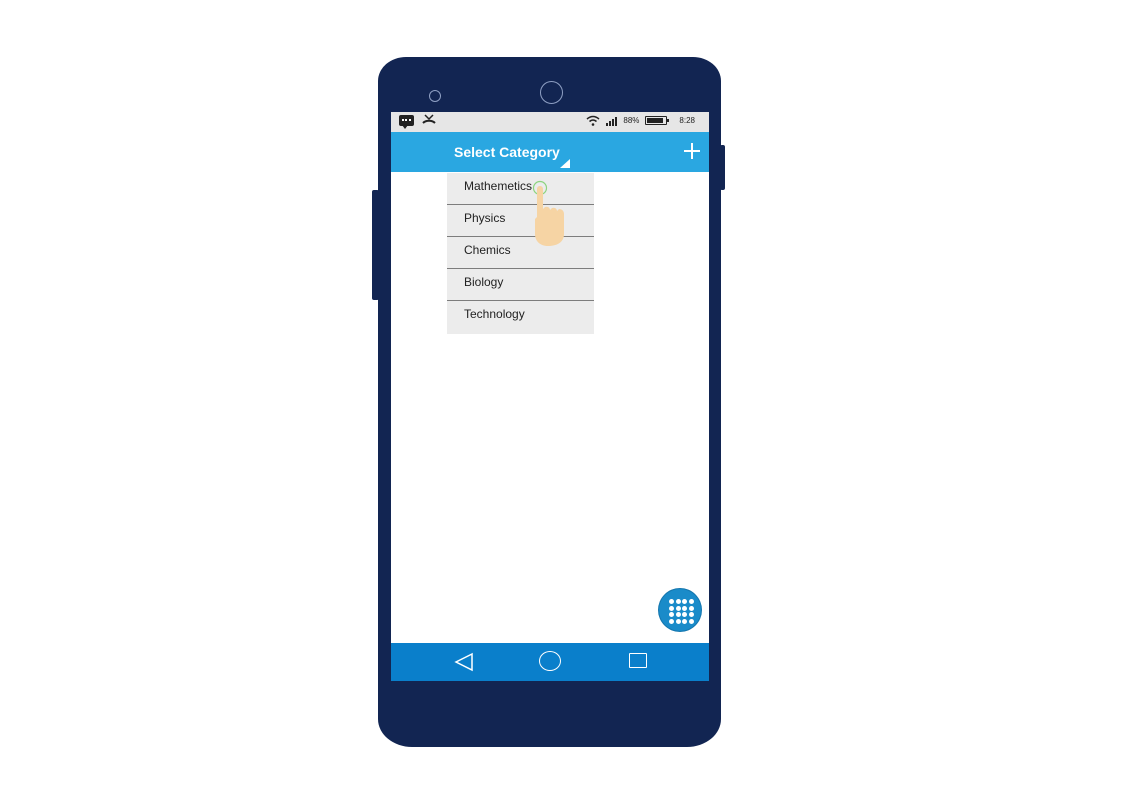  I want to click on status-bar: 88% 8:28, so click(550, 122).